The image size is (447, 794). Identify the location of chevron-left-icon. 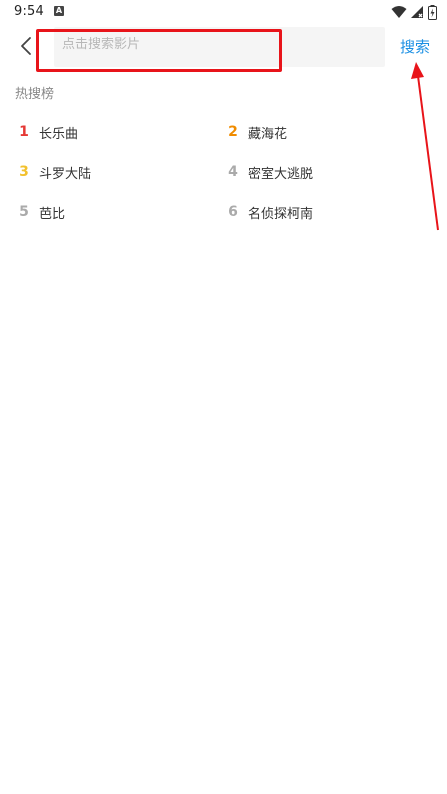
(26, 46).